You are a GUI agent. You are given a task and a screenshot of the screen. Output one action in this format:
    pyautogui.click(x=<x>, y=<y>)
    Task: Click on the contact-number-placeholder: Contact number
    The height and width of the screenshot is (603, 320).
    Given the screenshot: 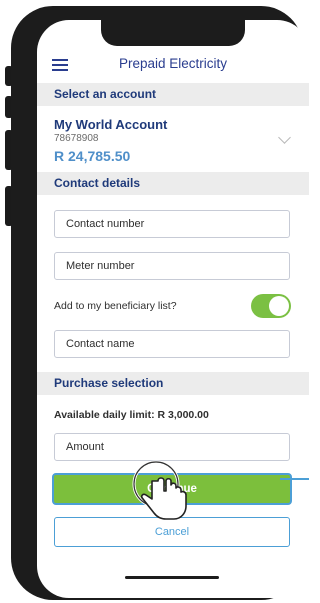 What is the action you would take?
    pyautogui.click(x=105, y=224)
    